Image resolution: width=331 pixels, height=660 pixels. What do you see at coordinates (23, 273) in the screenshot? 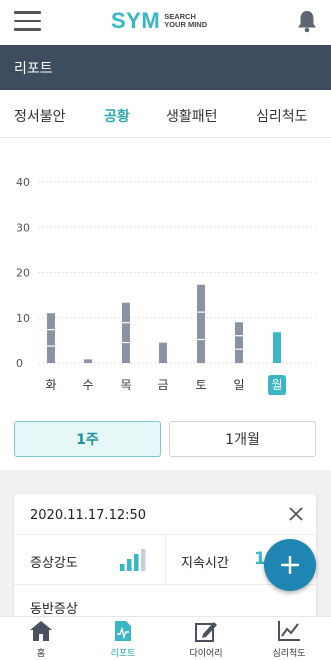
I see `y-tick-label: 20` at bounding box center [23, 273].